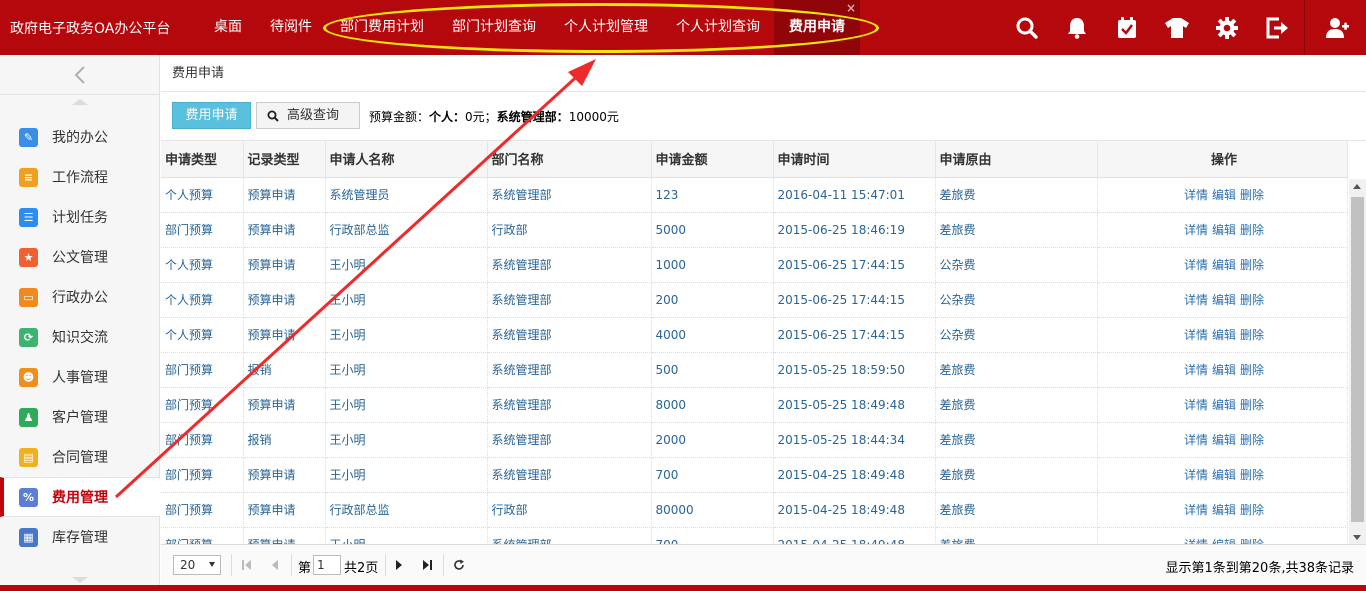 The height and width of the screenshot is (591, 1366). Describe the element at coordinates (817, 27) in the screenshot. I see `tab-6: 费用申请 ×` at that location.